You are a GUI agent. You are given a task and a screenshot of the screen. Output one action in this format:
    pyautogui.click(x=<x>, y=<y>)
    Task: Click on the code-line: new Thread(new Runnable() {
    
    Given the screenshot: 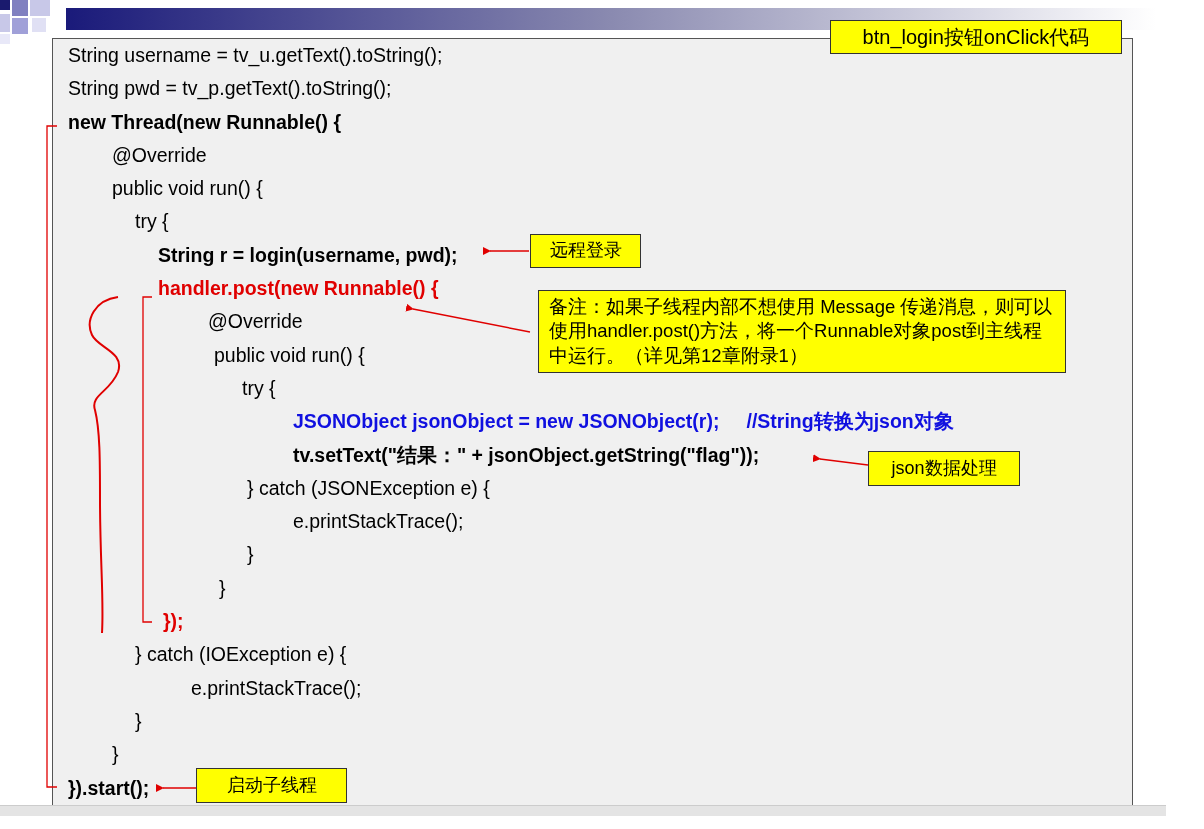 What is the action you would take?
    pyautogui.click(x=205, y=121)
    